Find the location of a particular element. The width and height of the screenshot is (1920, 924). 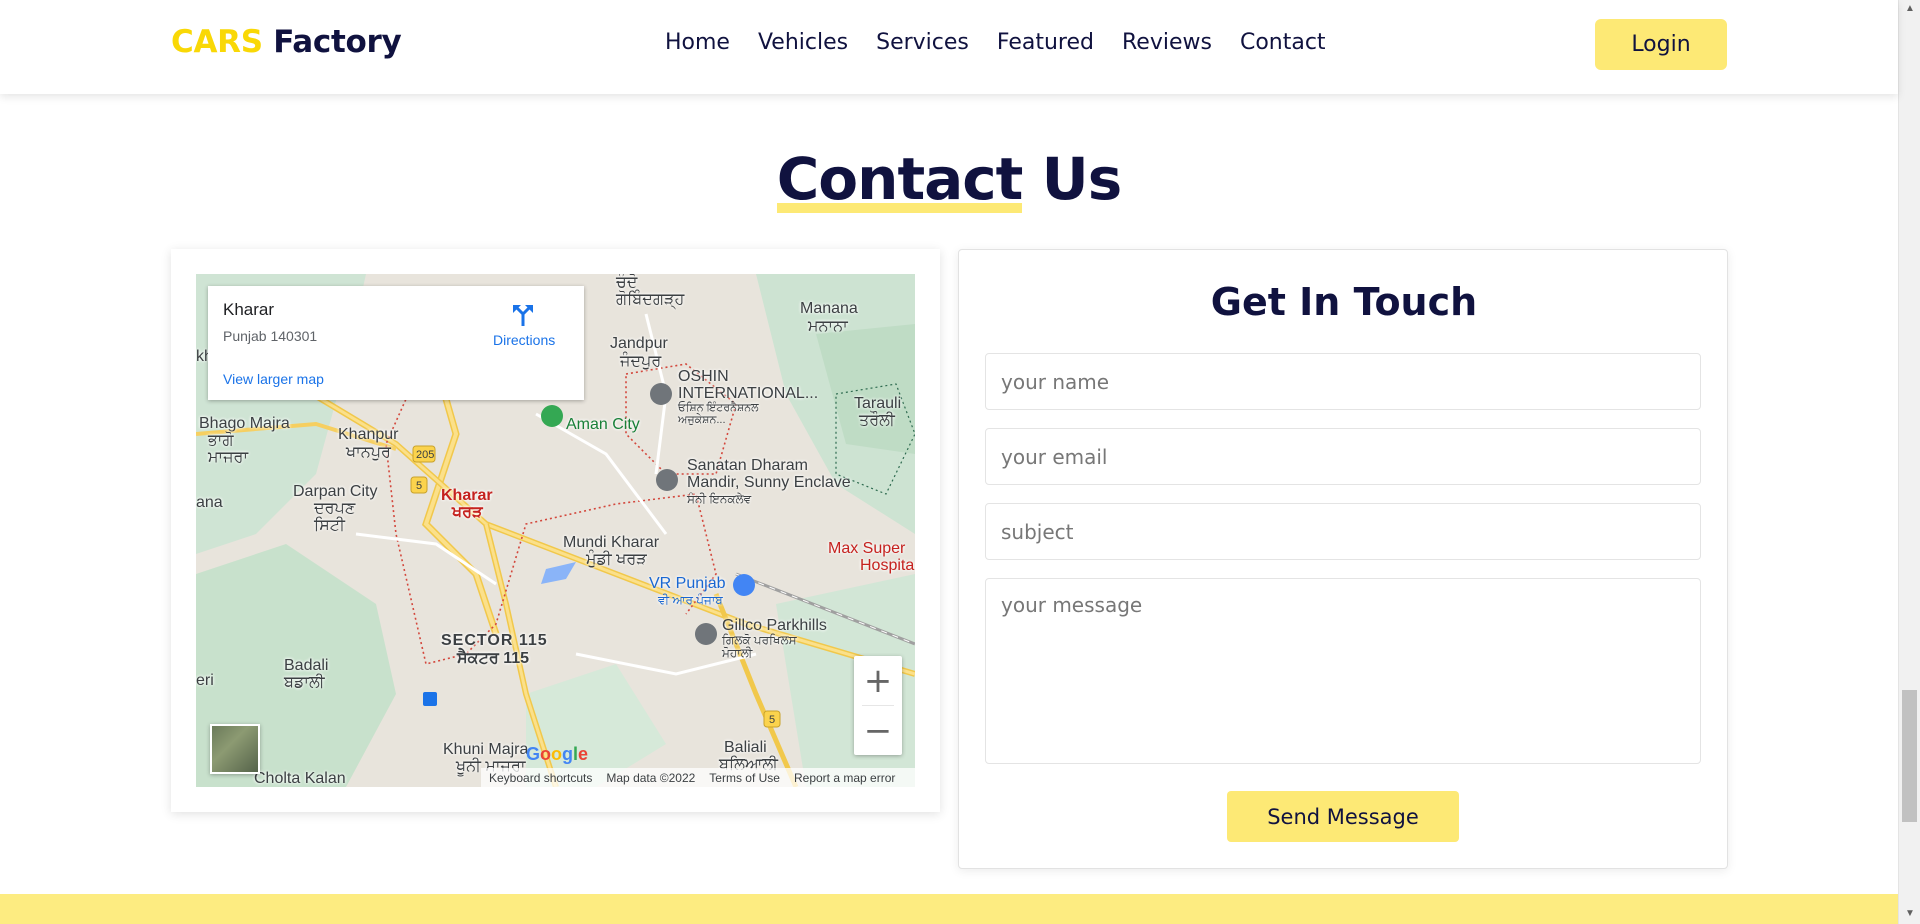

zoom-control: + − is located at coordinates (878, 705).